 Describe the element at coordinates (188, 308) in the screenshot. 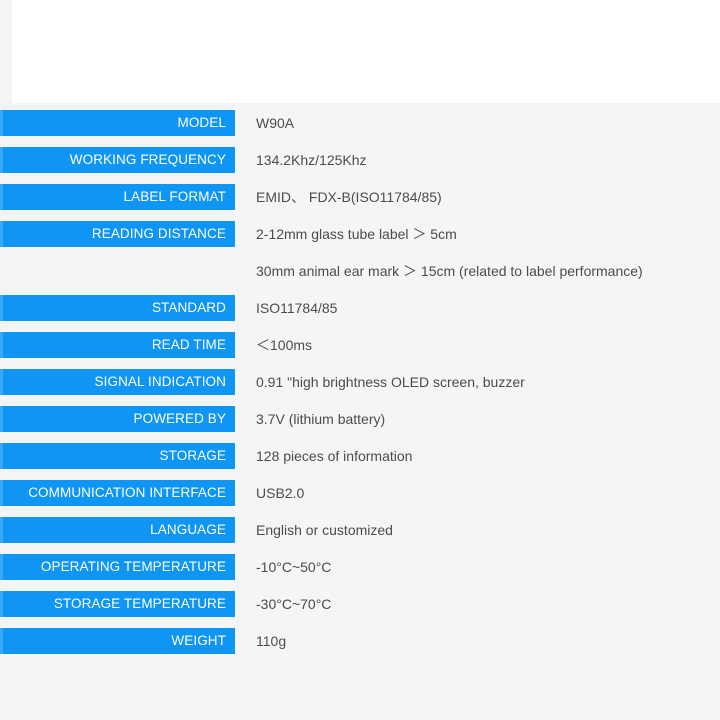

I see `spec-label: STANDARD` at that location.